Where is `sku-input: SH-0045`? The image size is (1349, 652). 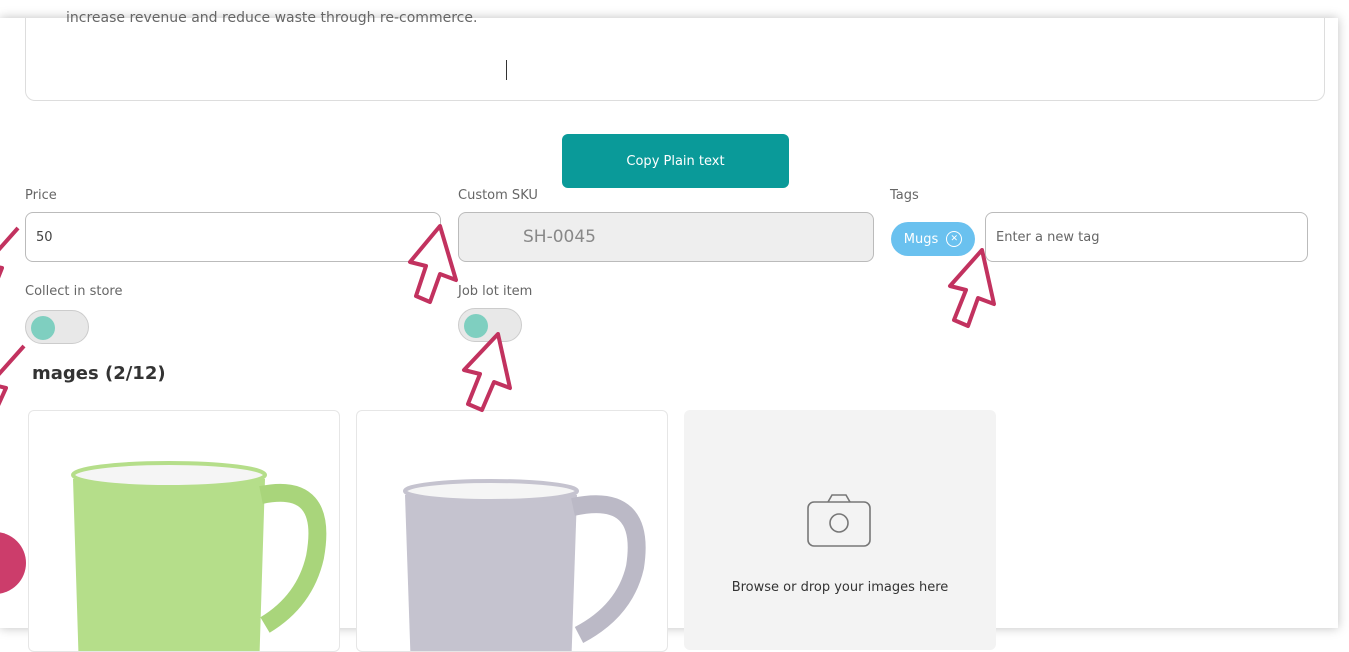
sku-input: SH-0045 is located at coordinates (666, 237).